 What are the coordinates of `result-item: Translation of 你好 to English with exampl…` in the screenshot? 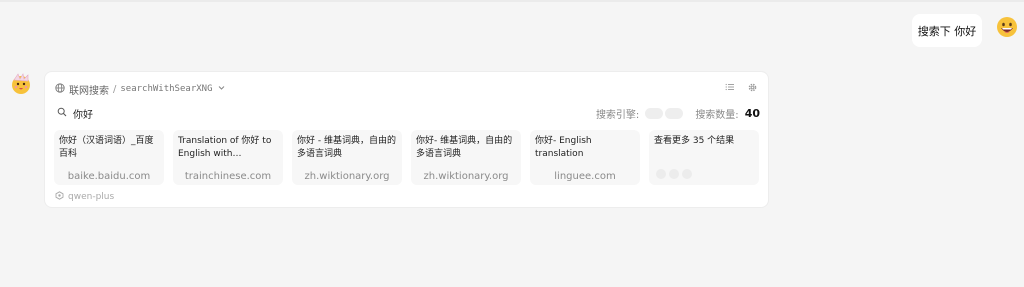 It's located at (228, 157).